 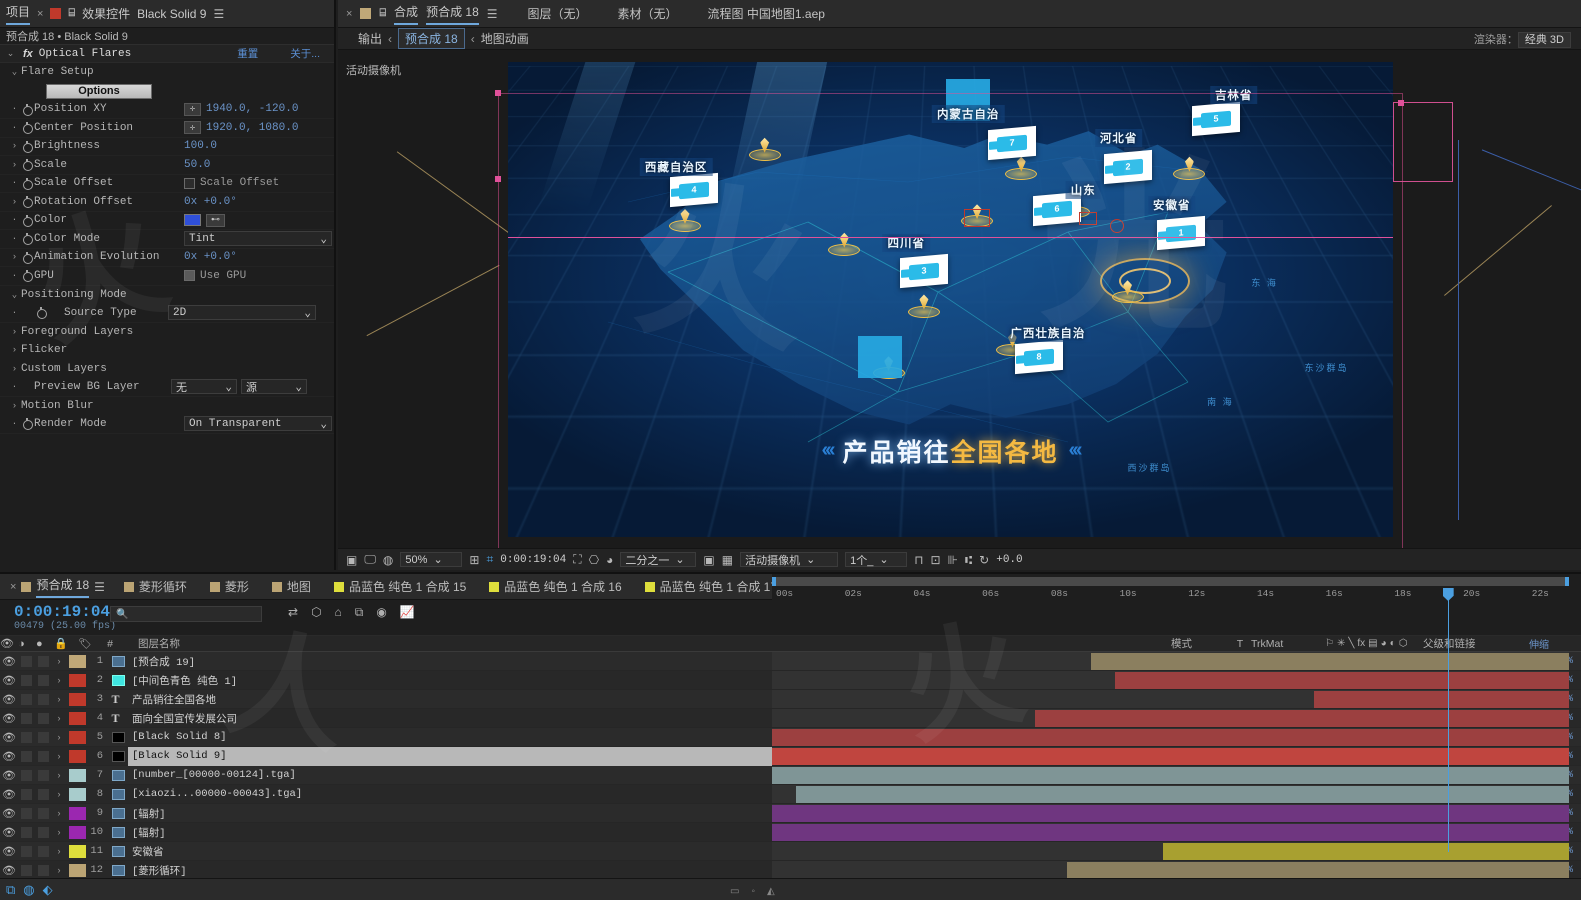 I want to click on property-scale: › Scale 50.0, so click(x=167, y=165).